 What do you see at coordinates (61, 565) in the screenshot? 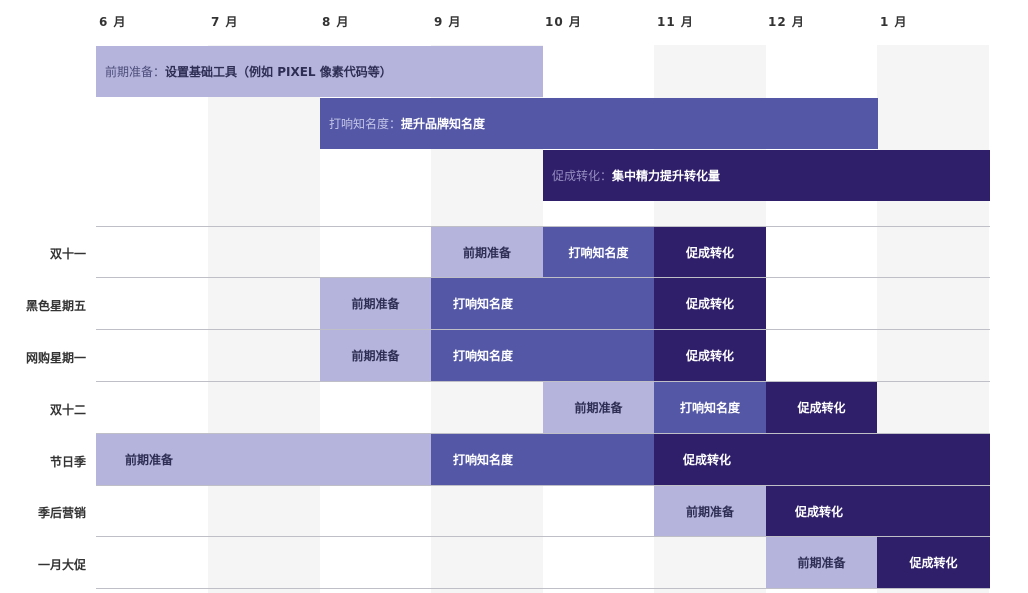
I see `row-label: 一月大促` at bounding box center [61, 565].